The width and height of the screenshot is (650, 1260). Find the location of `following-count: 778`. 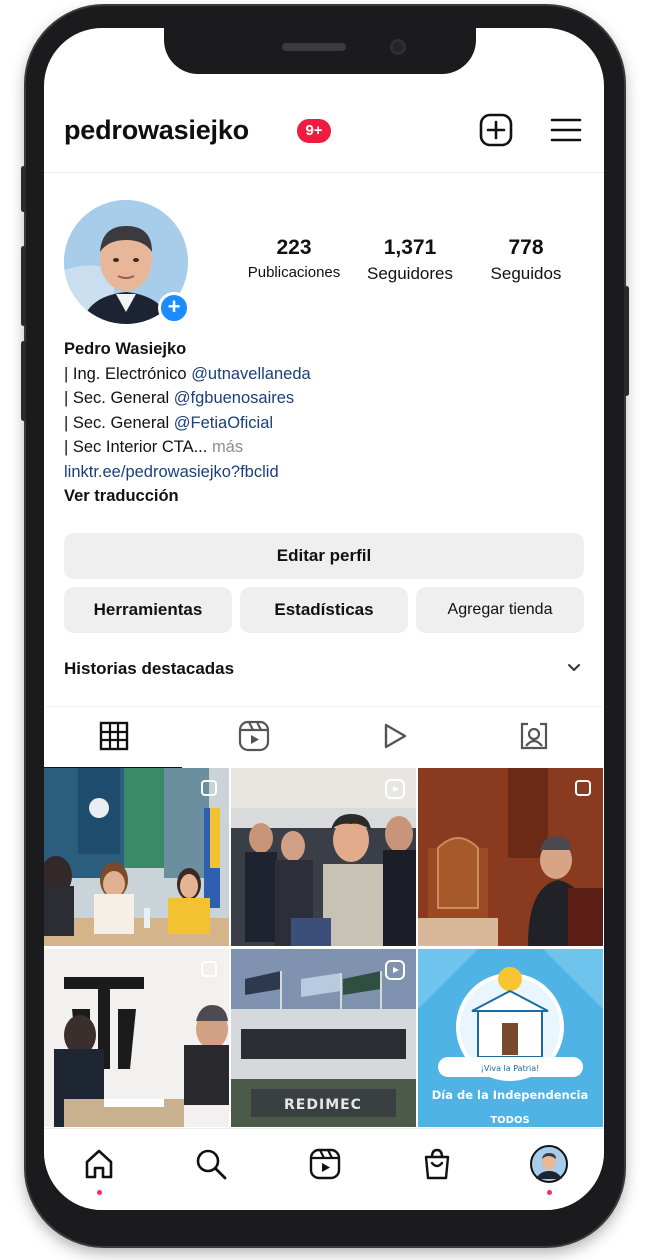

following-count: 778 is located at coordinates (526, 247).